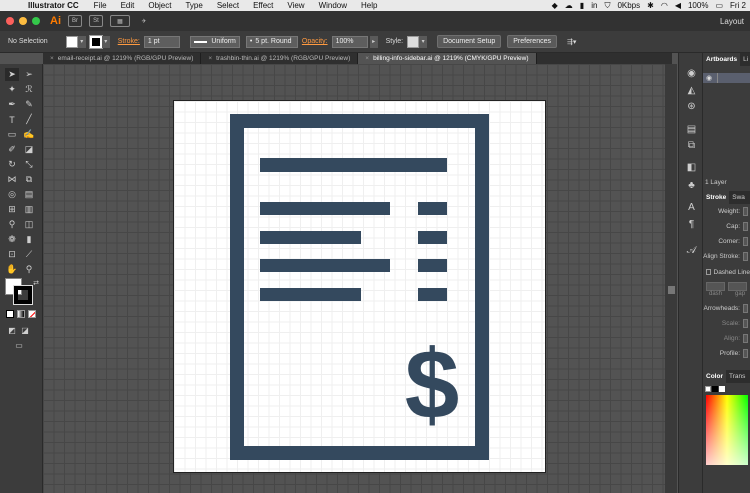 The width and height of the screenshot is (750, 493). What do you see at coordinates (315, 41) in the screenshot?
I see `opacity-label: Opacity:` at bounding box center [315, 41].